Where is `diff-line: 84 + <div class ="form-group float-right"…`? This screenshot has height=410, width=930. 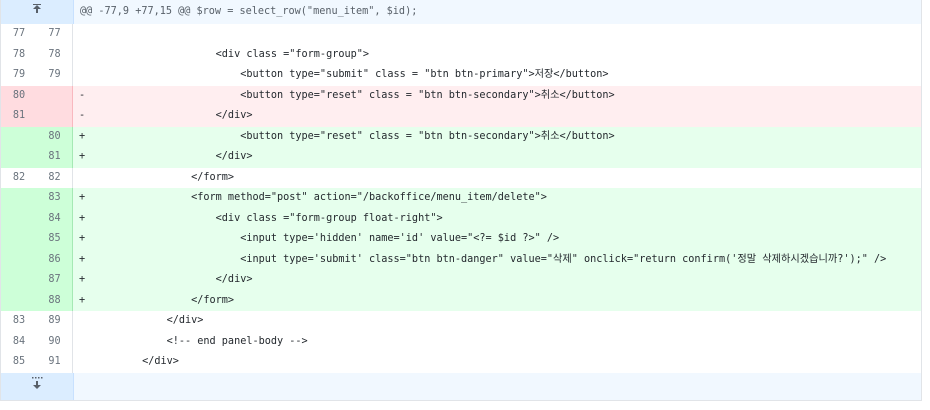
diff-line: 84 + <div class ="form-group float-right"… is located at coordinates (461, 218).